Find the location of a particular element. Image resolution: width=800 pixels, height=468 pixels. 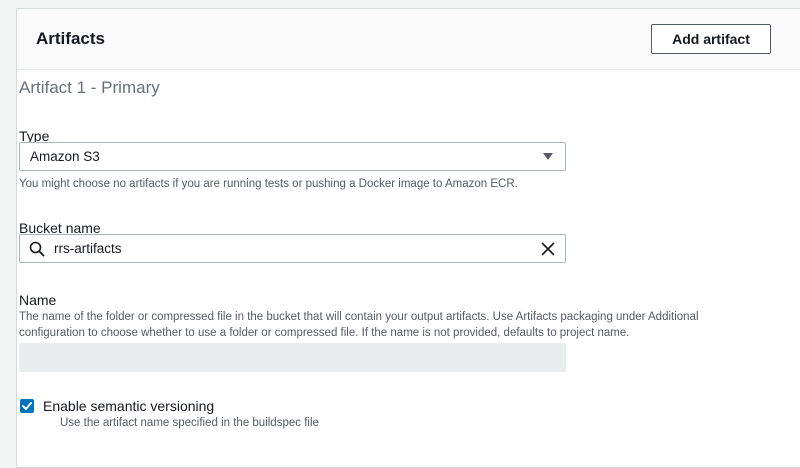

type-select-value: Amazon S3 is located at coordinates (65, 156).